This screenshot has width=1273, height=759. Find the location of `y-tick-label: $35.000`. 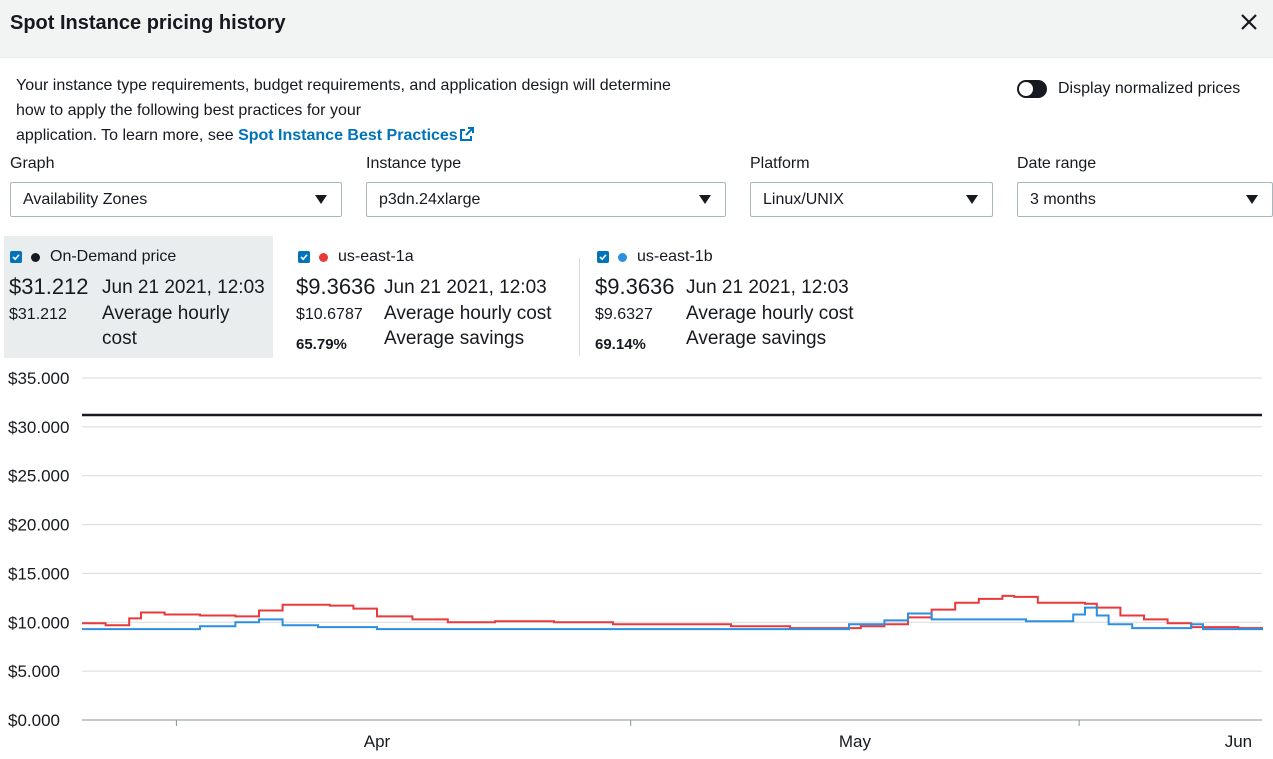

y-tick-label: $35.000 is located at coordinates (38, 378).